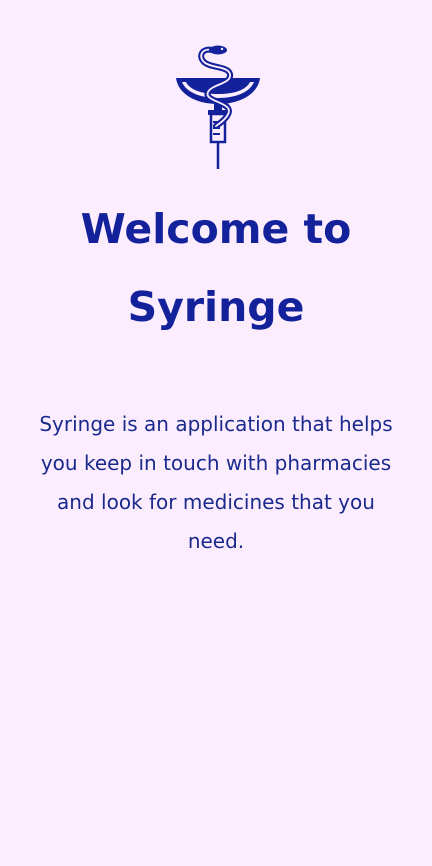 This screenshot has height=866, width=432. What do you see at coordinates (216, 229) in the screenshot?
I see `title-line-1: Welcome to` at bounding box center [216, 229].